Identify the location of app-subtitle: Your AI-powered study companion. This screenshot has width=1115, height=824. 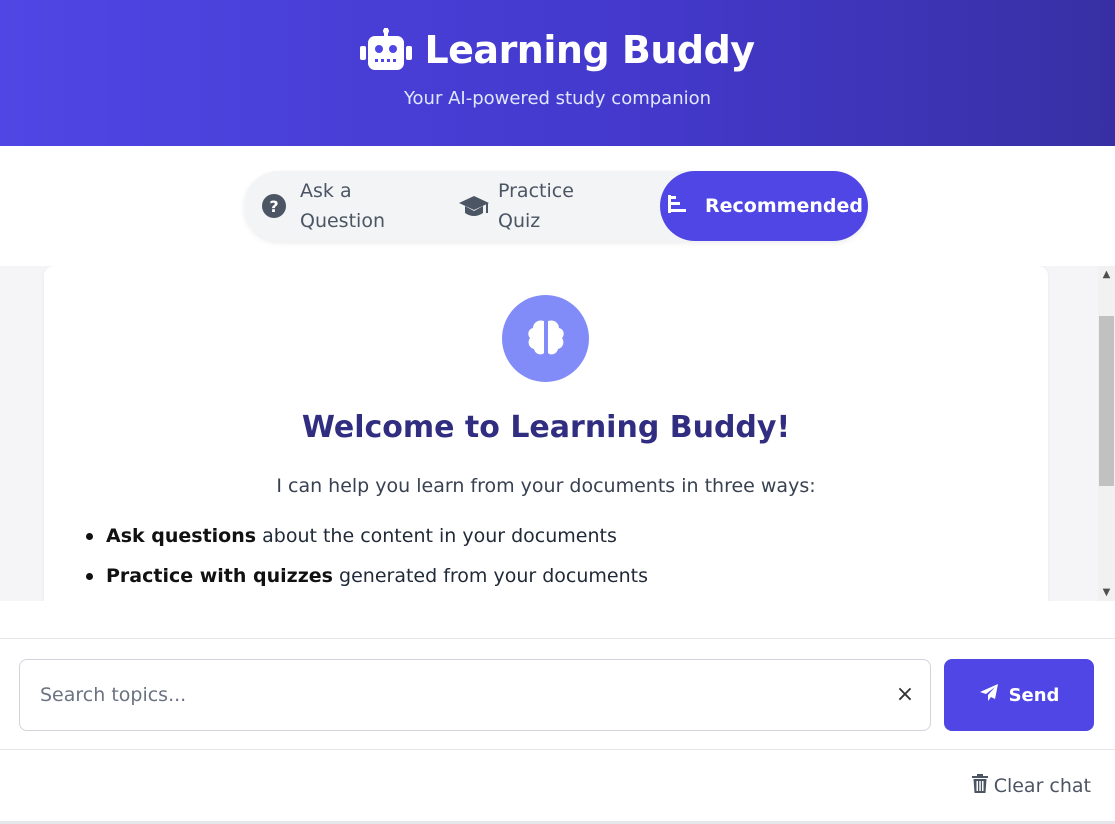
(557, 98).